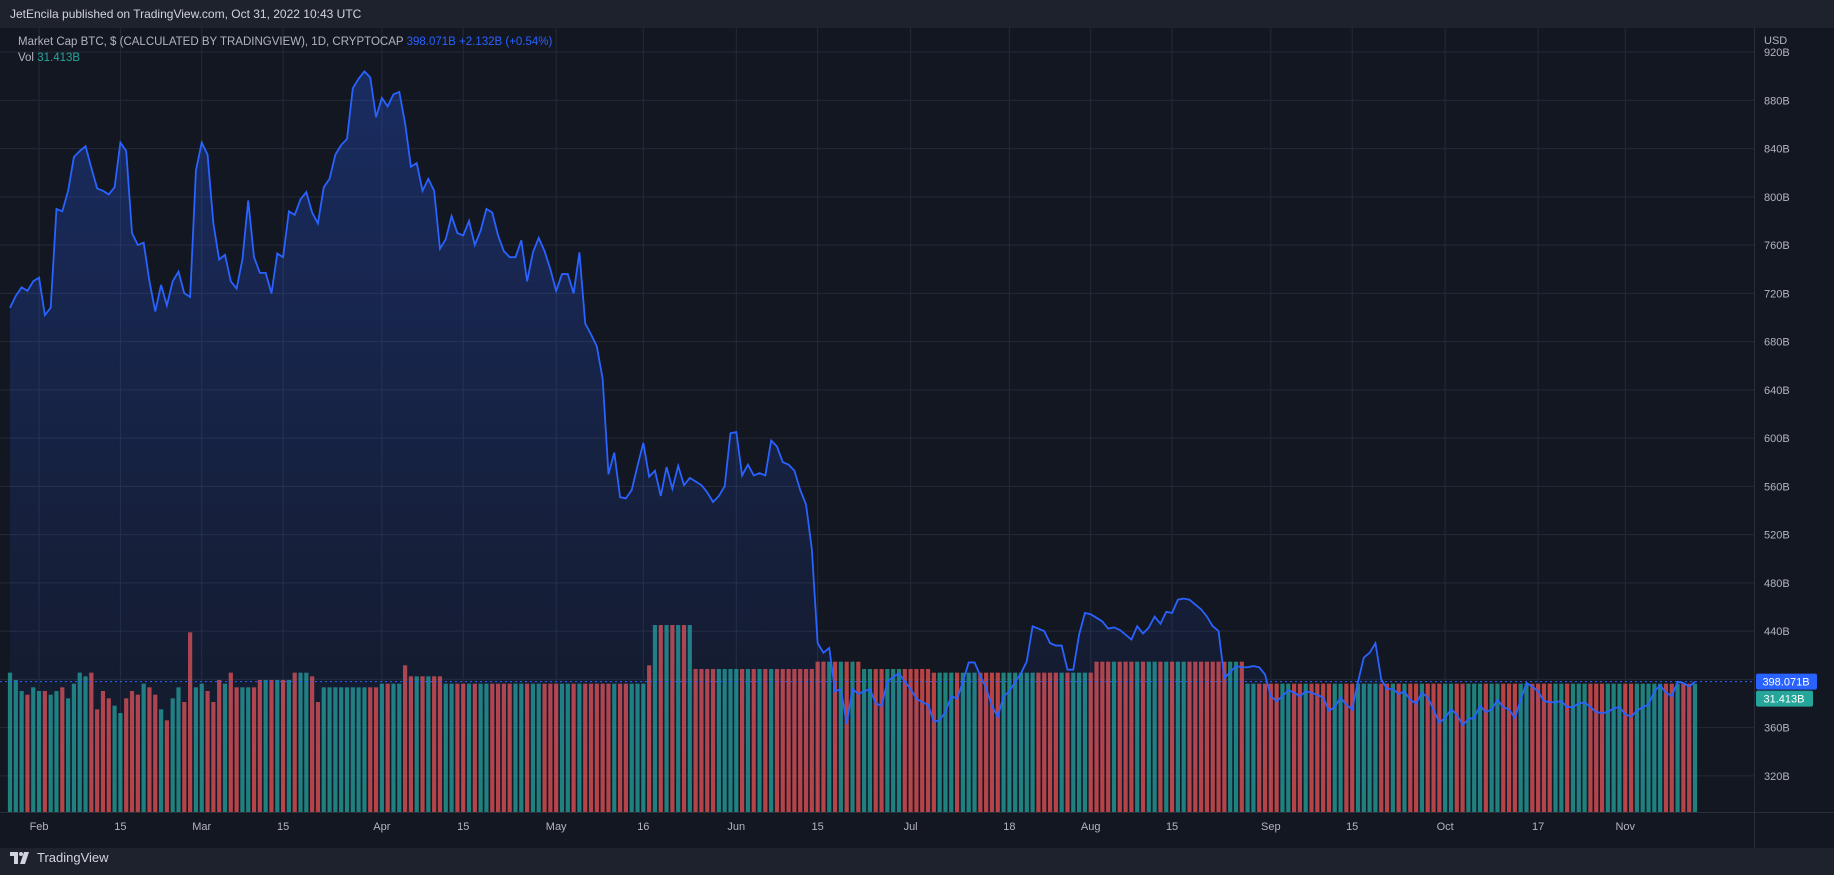 The width and height of the screenshot is (1834, 875). Describe the element at coordinates (506, 42) in the screenshot. I see `legend-change: +2.132B (+0.54%)` at that location.